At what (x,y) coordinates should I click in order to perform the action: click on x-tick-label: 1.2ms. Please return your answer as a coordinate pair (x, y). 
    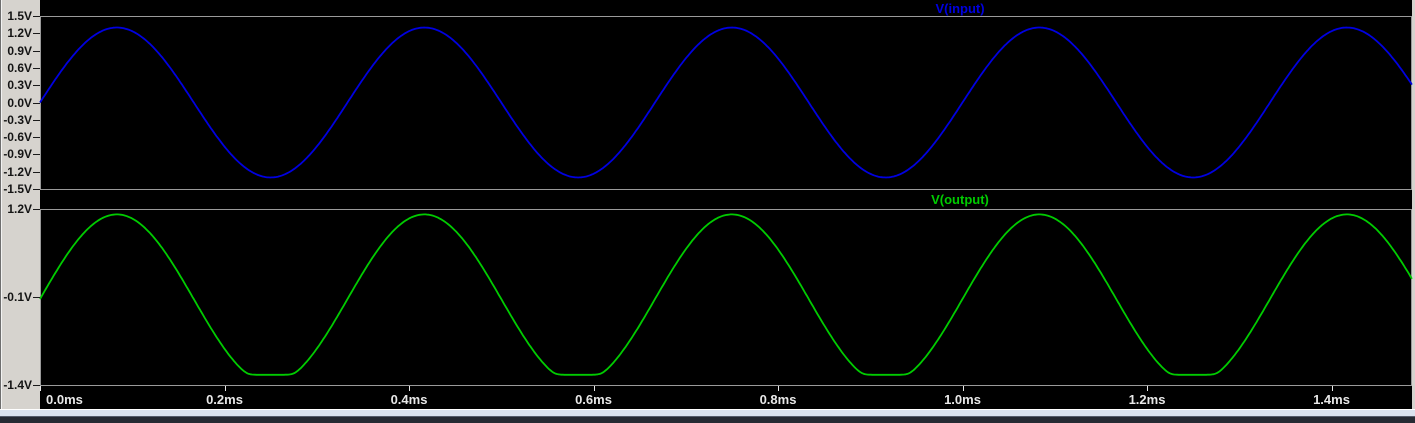
    Looking at the image, I should click on (1147, 399).